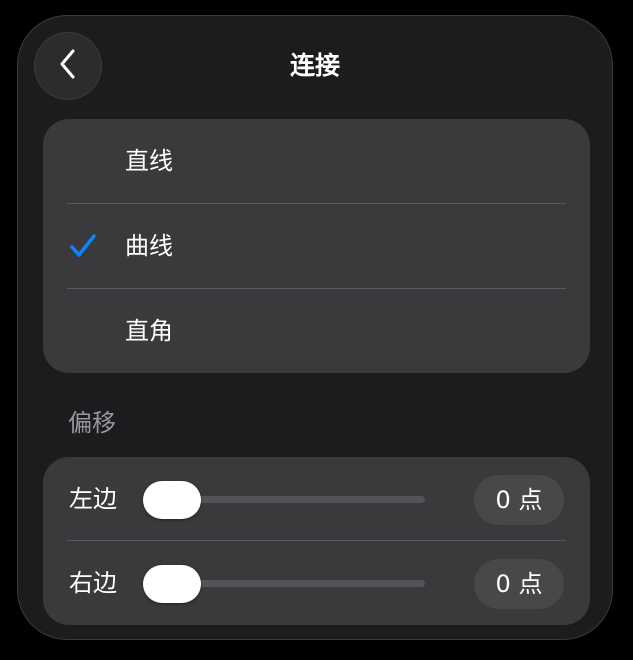  Describe the element at coordinates (149, 331) in the screenshot. I see `option-label: 直角` at that location.